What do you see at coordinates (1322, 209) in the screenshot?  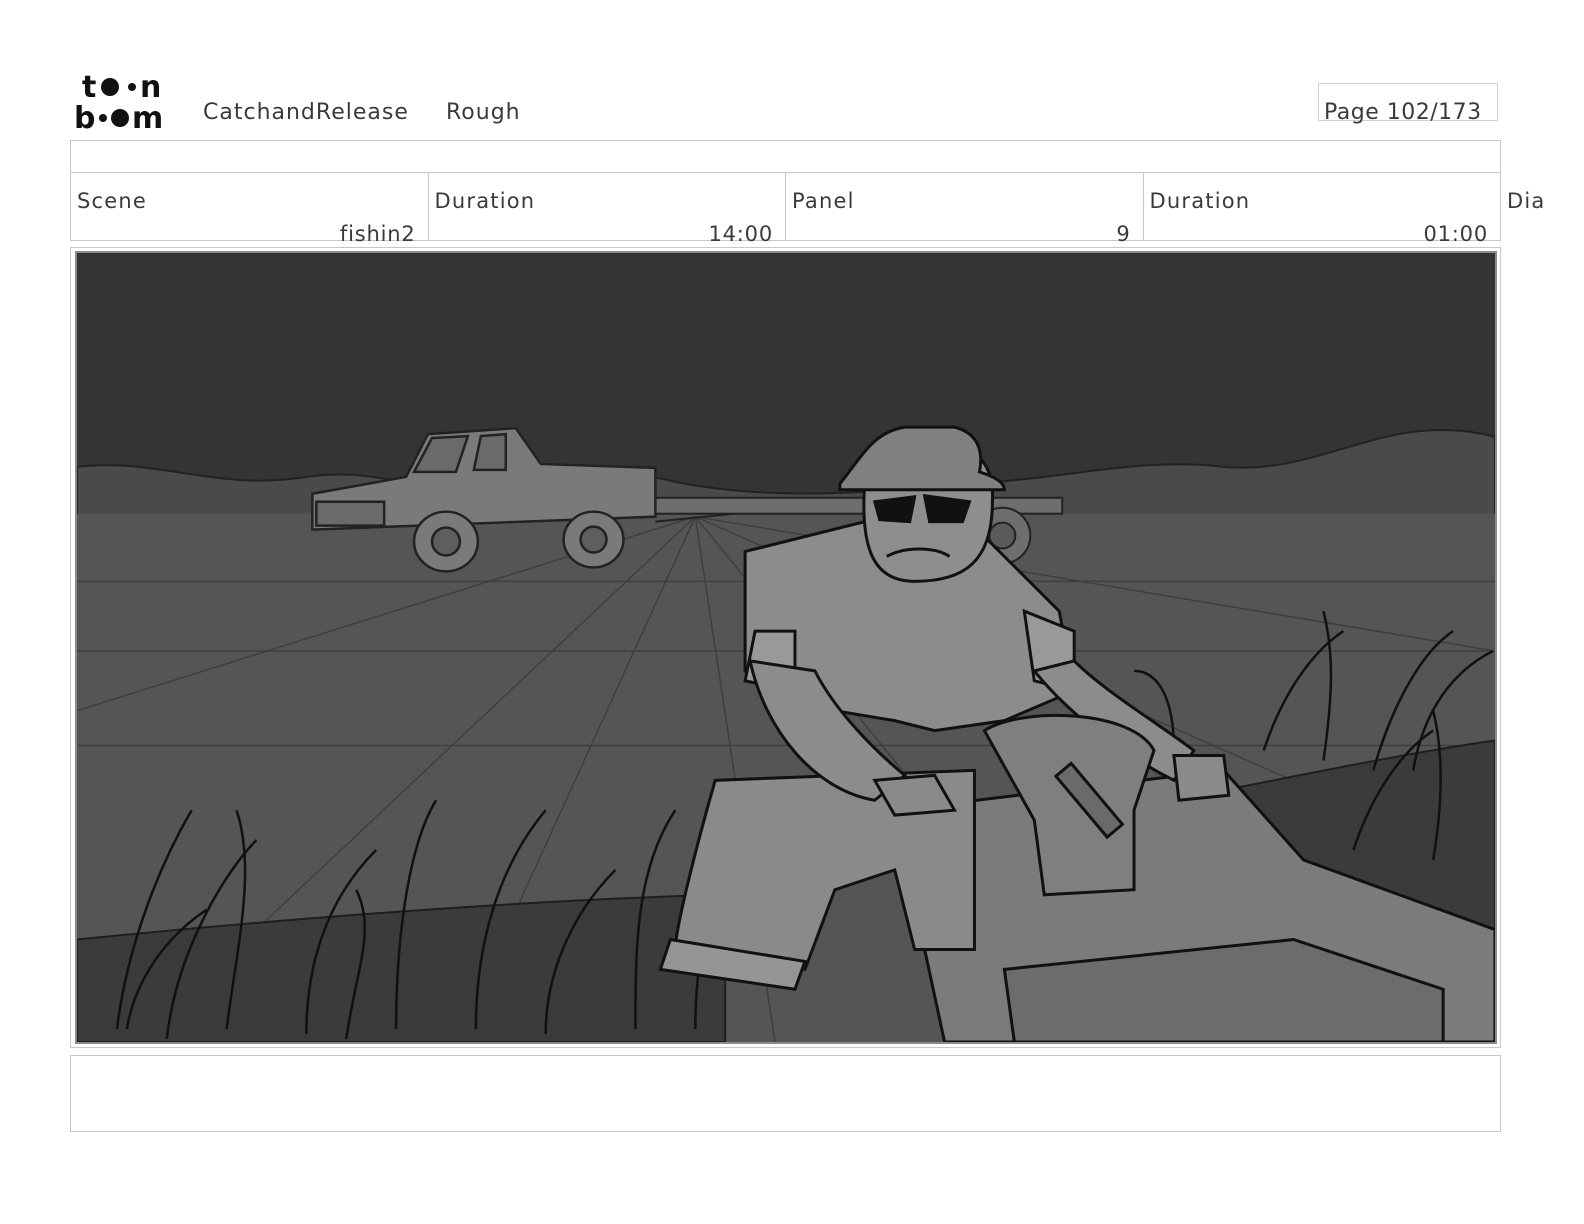 I see `panel-duration-cell: Duration 01:00` at bounding box center [1322, 209].